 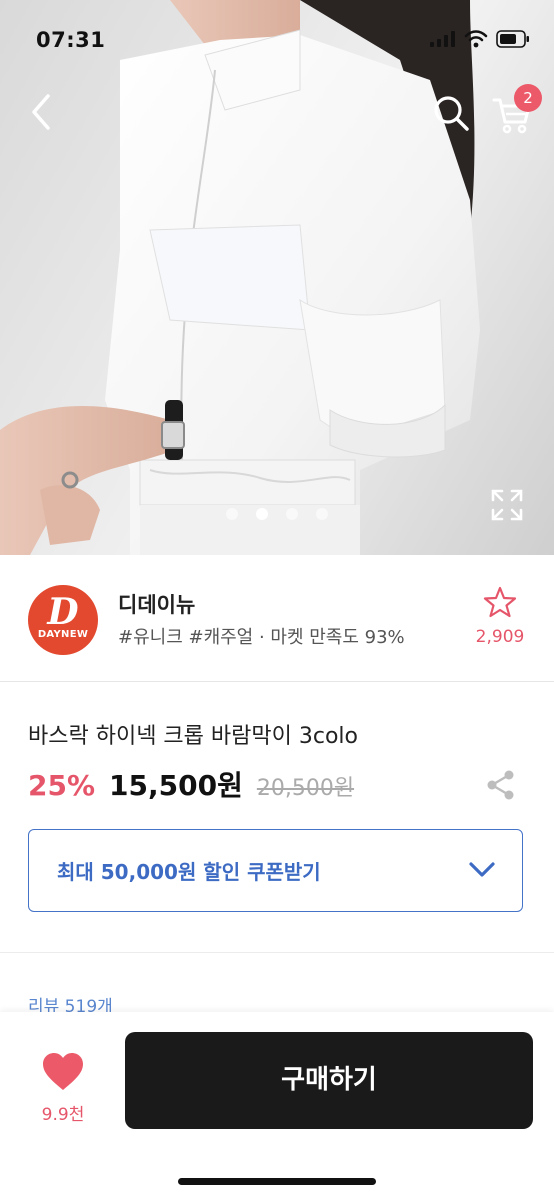 What do you see at coordinates (442, 39) in the screenshot?
I see `signal-icon` at bounding box center [442, 39].